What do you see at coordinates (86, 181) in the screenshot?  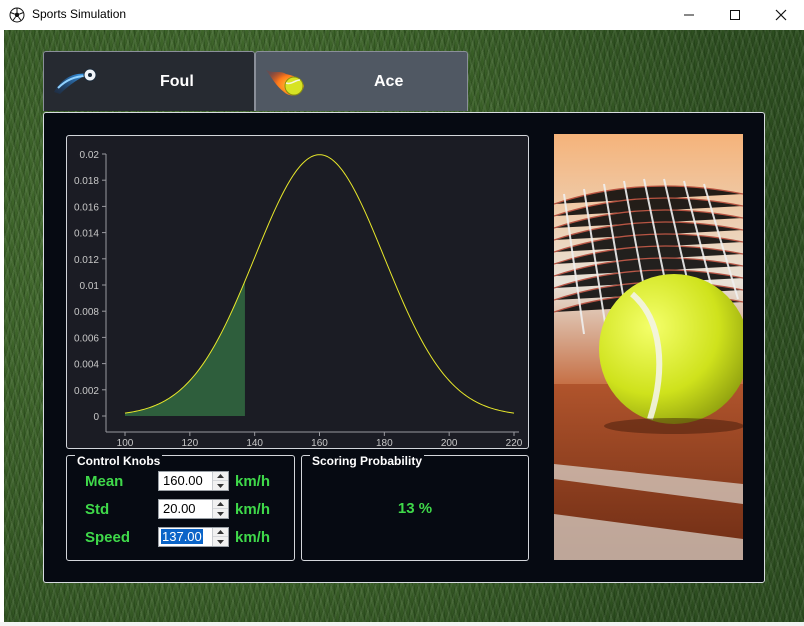 I see `y-tick-label: 0.018` at bounding box center [86, 181].